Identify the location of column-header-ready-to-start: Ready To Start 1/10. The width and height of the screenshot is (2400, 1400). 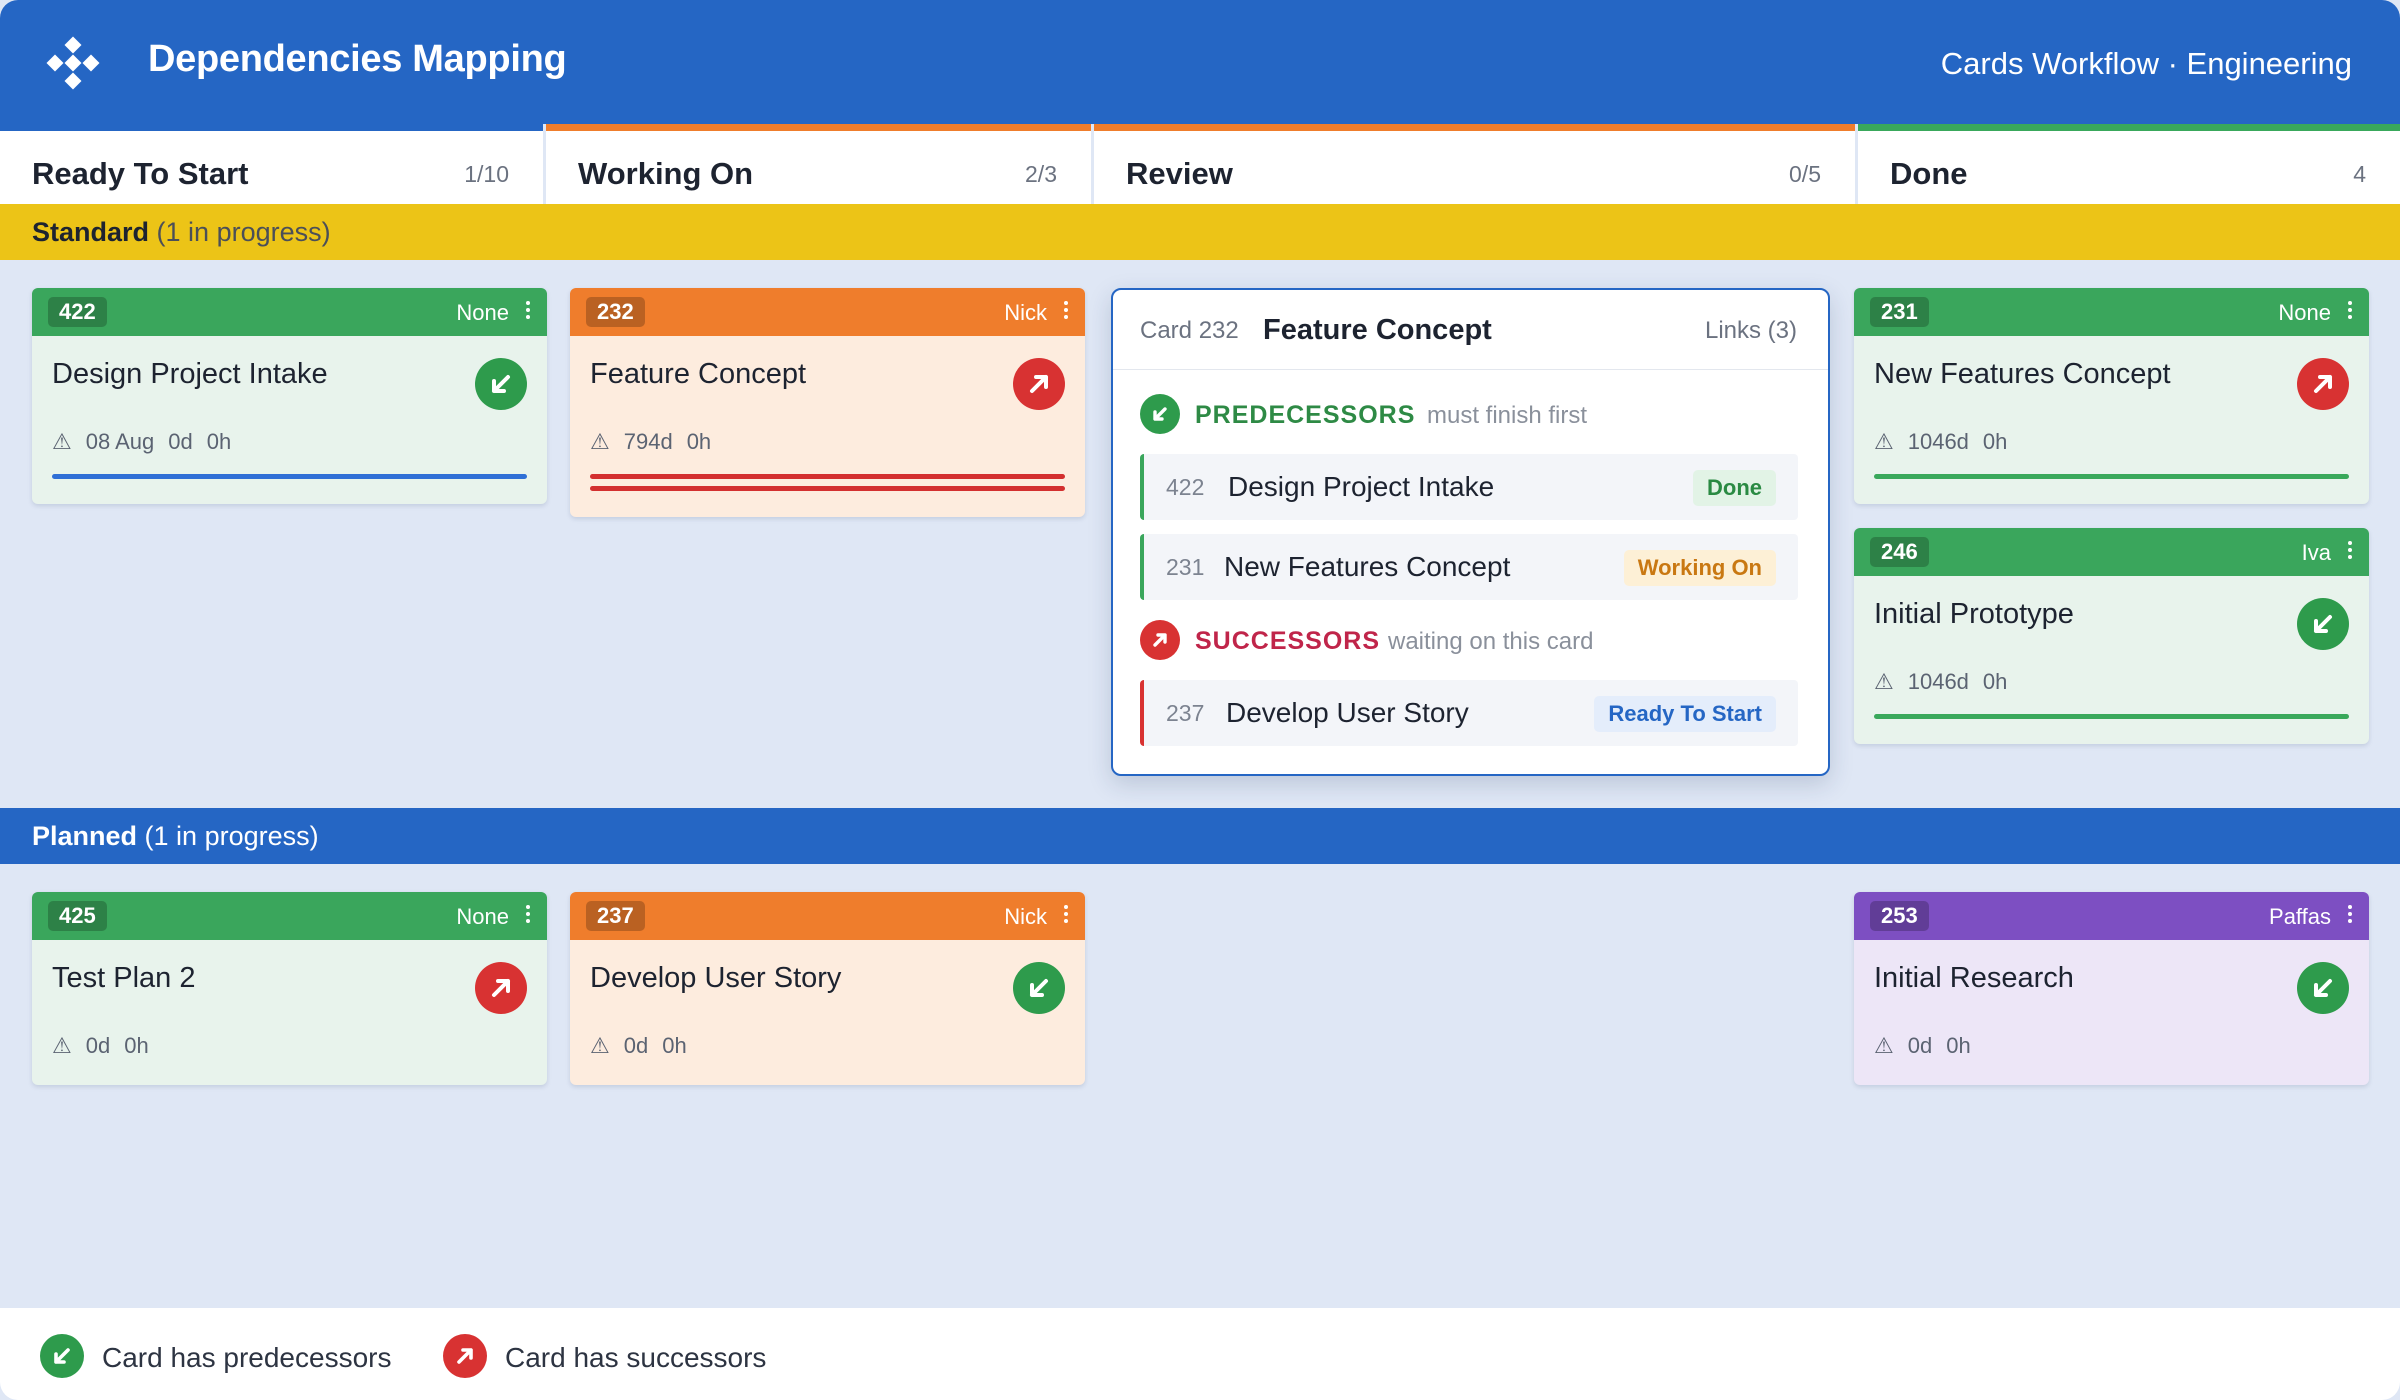
(271, 164).